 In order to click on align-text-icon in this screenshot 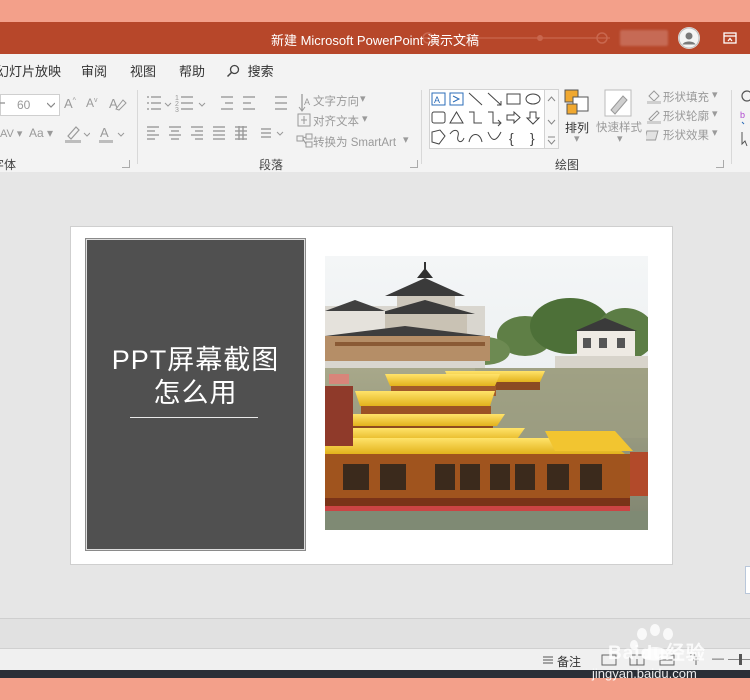, I will do `click(304, 120)`.